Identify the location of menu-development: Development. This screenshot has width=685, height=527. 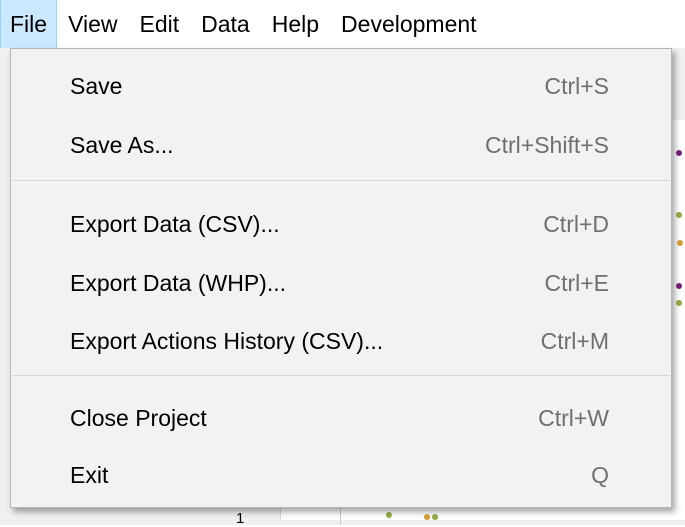
(409, 24).